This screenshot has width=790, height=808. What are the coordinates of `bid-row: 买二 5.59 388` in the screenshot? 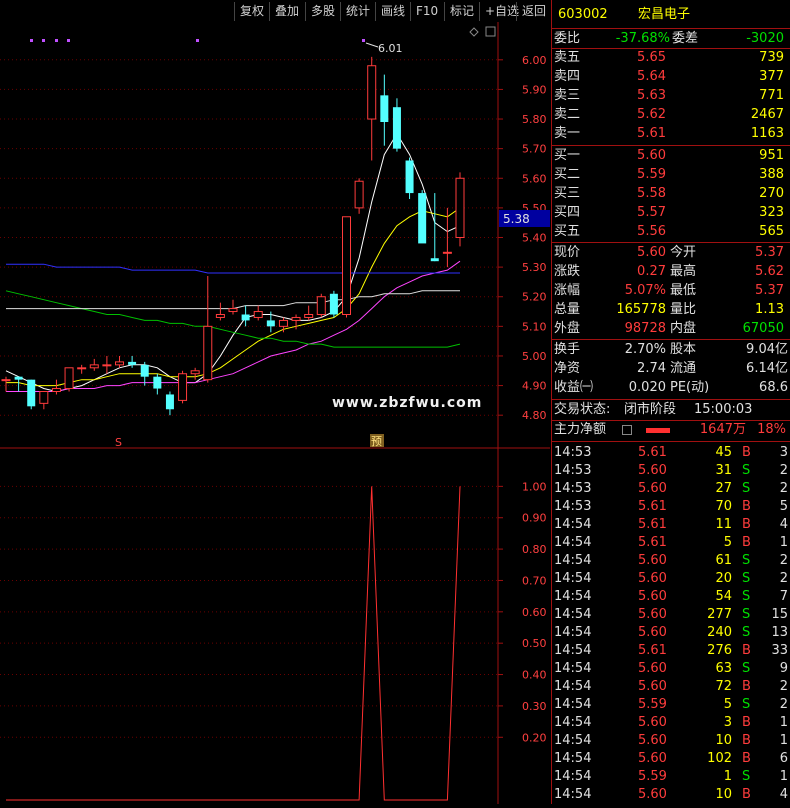 It's located at (671, 175).